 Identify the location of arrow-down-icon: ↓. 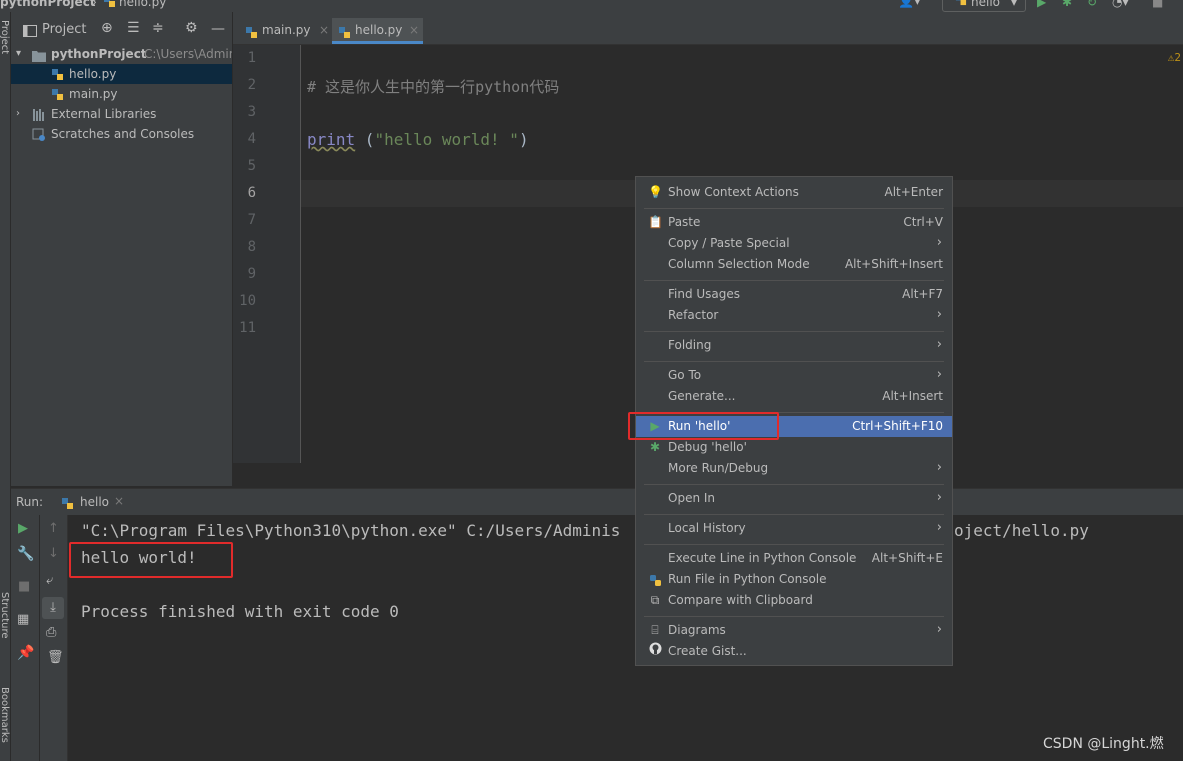
(53, 553).